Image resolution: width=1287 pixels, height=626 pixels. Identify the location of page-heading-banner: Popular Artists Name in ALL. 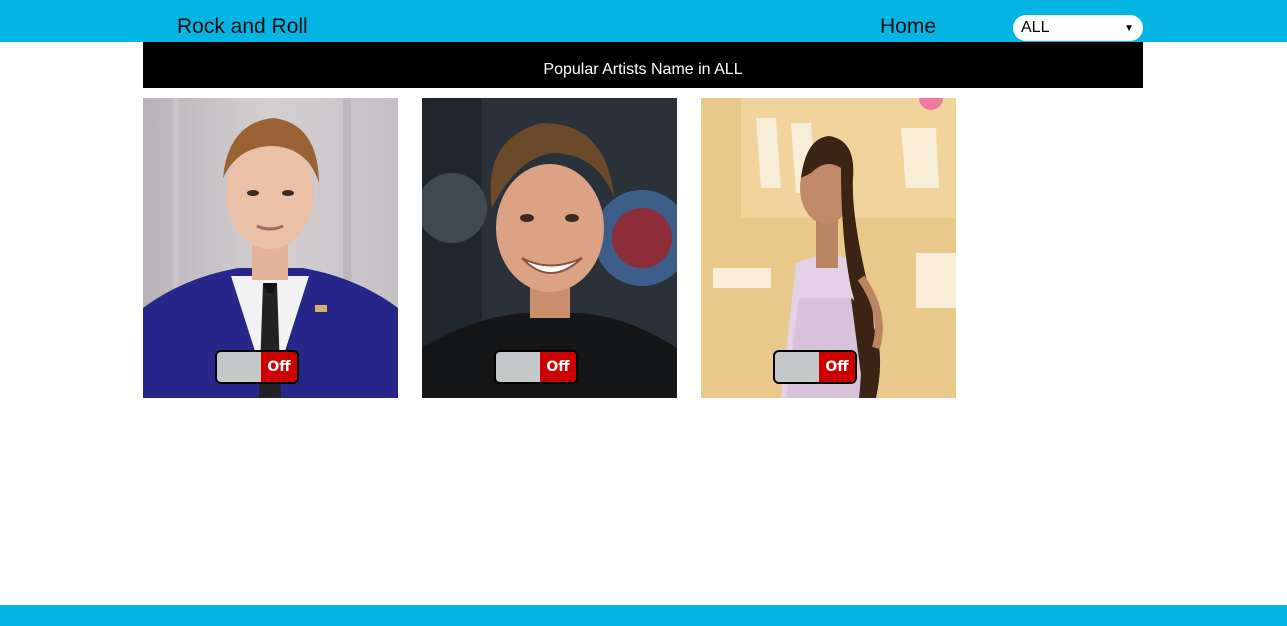
(643, 65).